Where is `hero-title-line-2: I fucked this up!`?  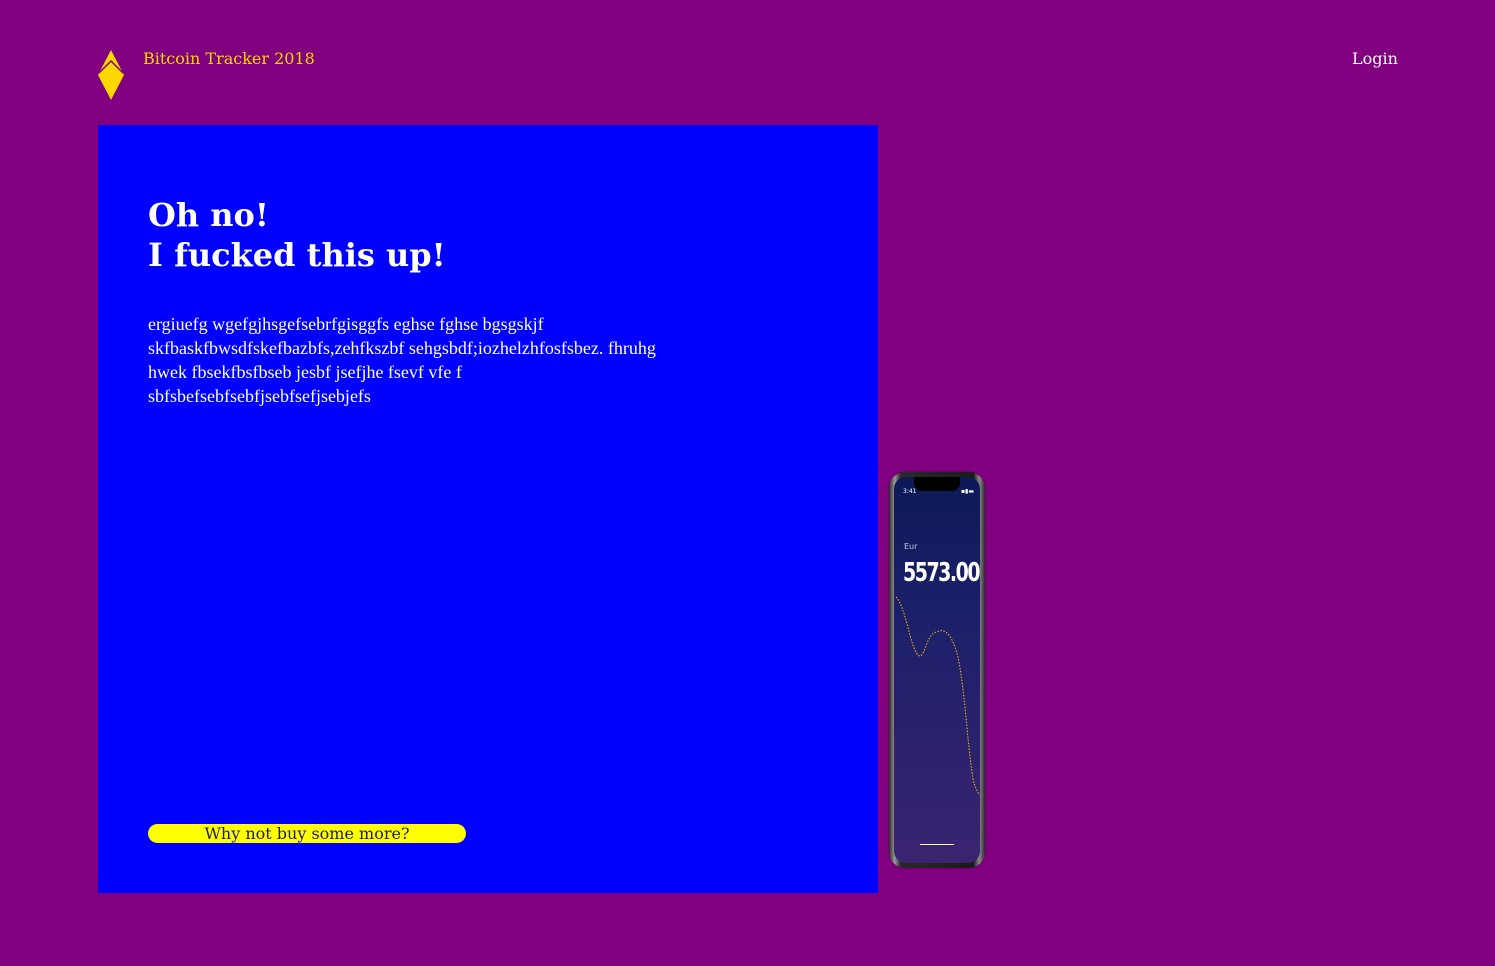 hero-title-line-2: I fucked this up! is located at coordinates (297, 255).